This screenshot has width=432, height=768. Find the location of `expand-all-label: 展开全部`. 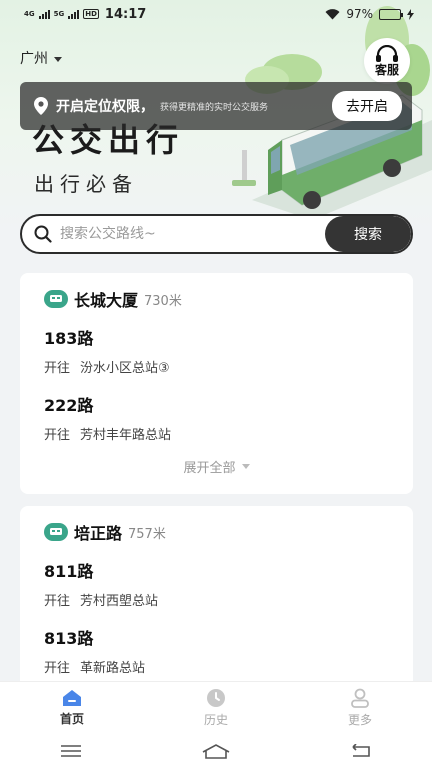

expand-all-label: 展开全部 is located at coordinates (209, 468).